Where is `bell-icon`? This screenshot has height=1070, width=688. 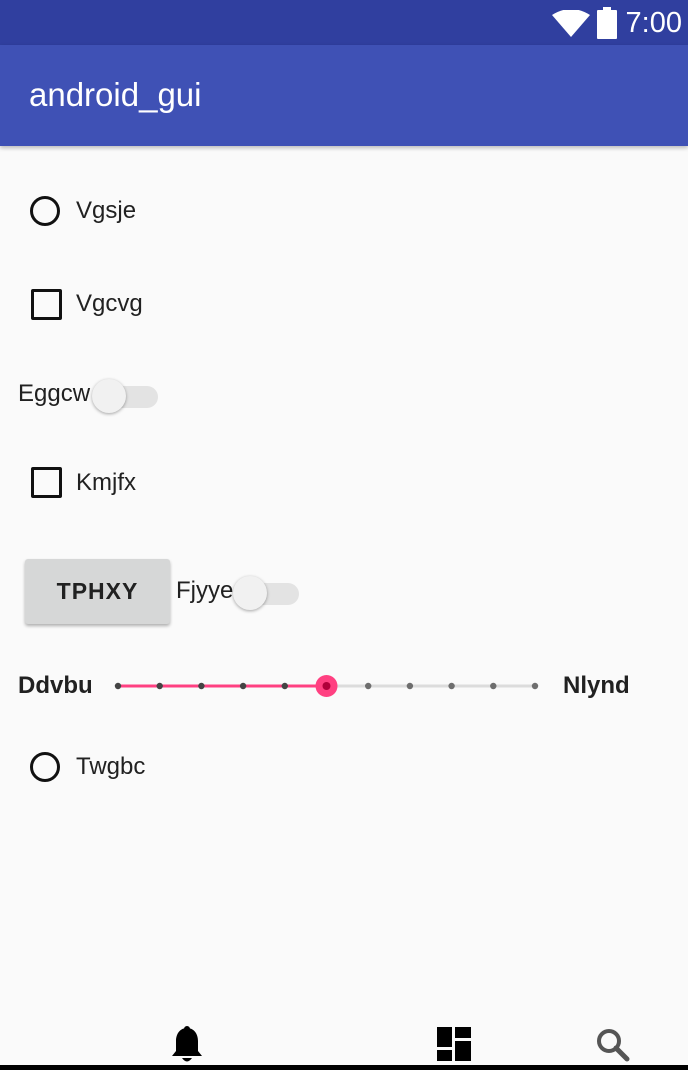
bell-icon is located at coordinates (187, 1045).